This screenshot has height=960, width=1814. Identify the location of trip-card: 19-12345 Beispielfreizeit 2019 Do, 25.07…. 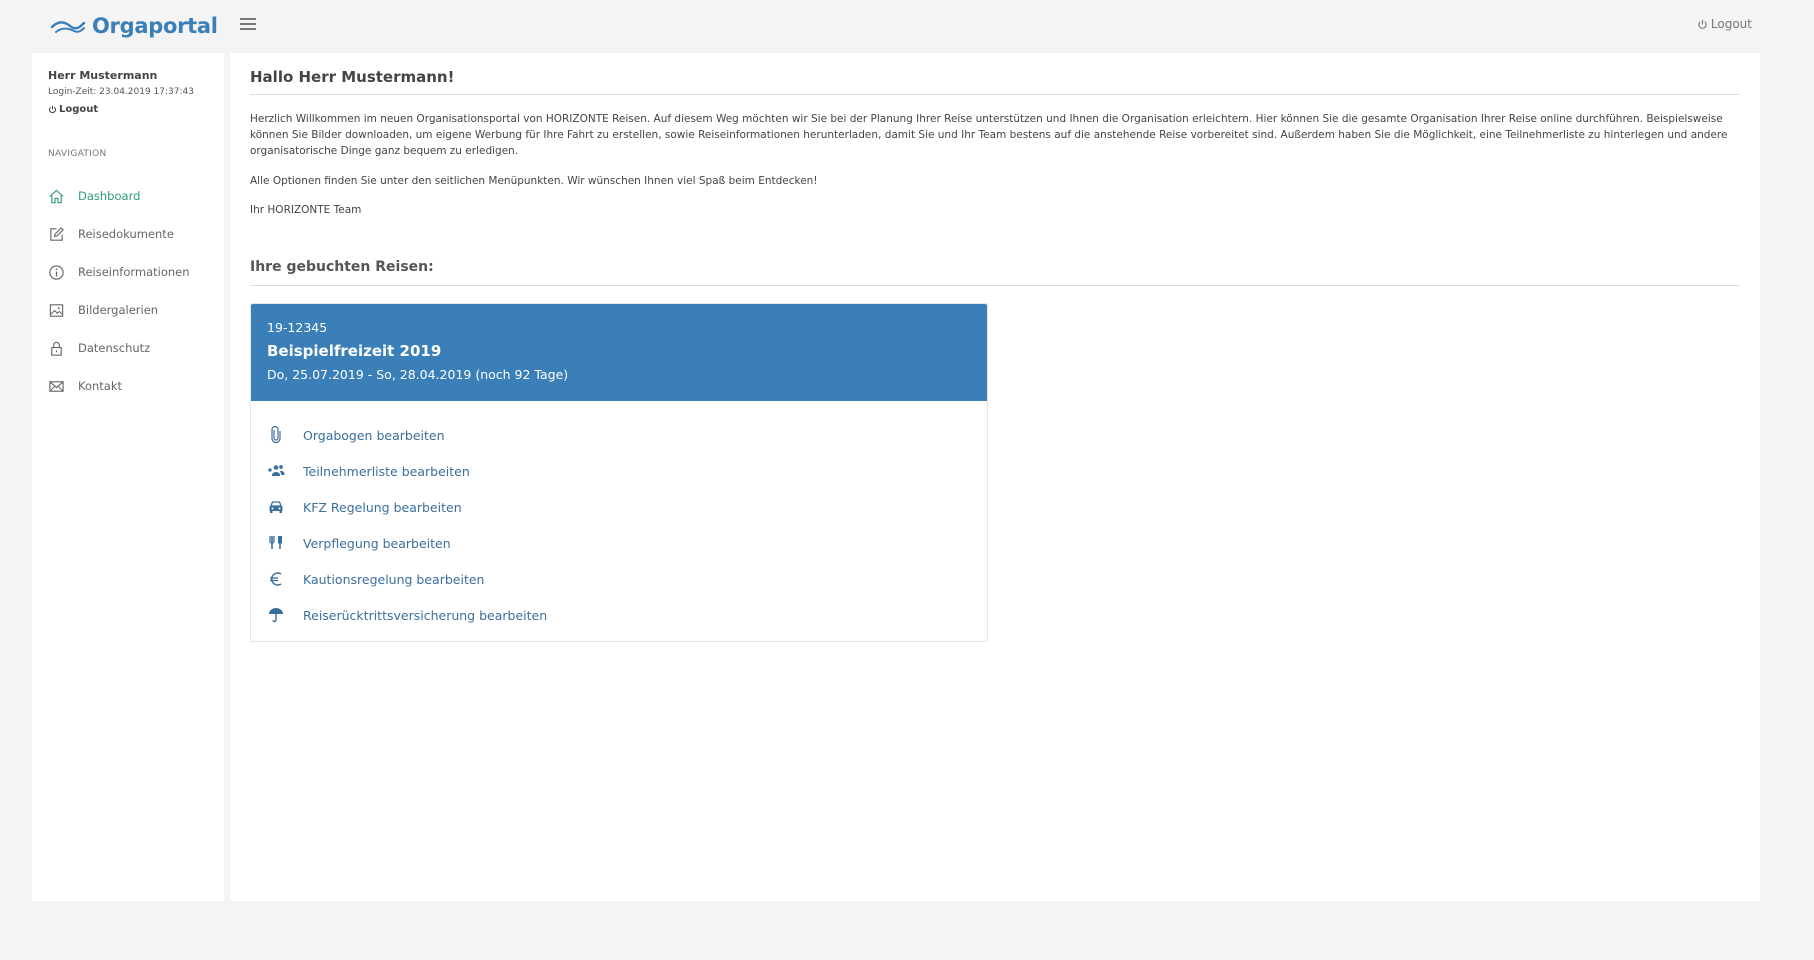
(619, 472).